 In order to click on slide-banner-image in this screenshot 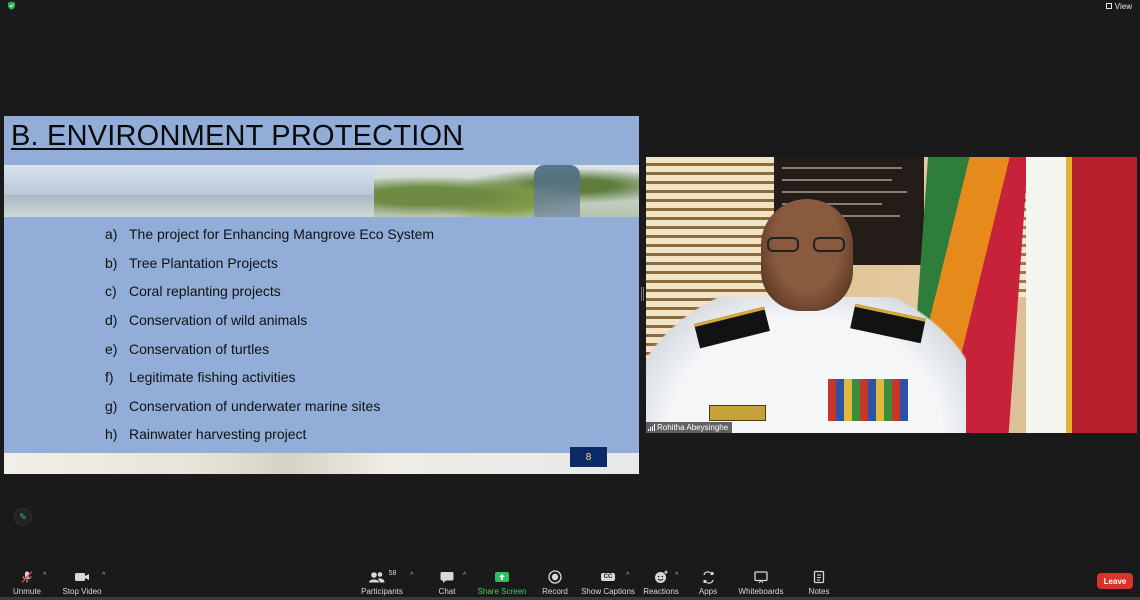, I will do `click(321, 191)`.